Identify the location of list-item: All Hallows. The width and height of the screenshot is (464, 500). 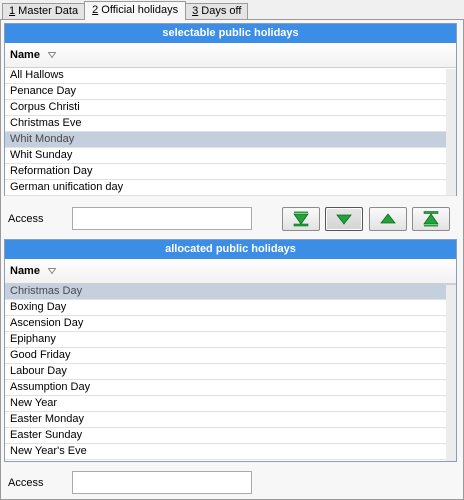
(230, 76).